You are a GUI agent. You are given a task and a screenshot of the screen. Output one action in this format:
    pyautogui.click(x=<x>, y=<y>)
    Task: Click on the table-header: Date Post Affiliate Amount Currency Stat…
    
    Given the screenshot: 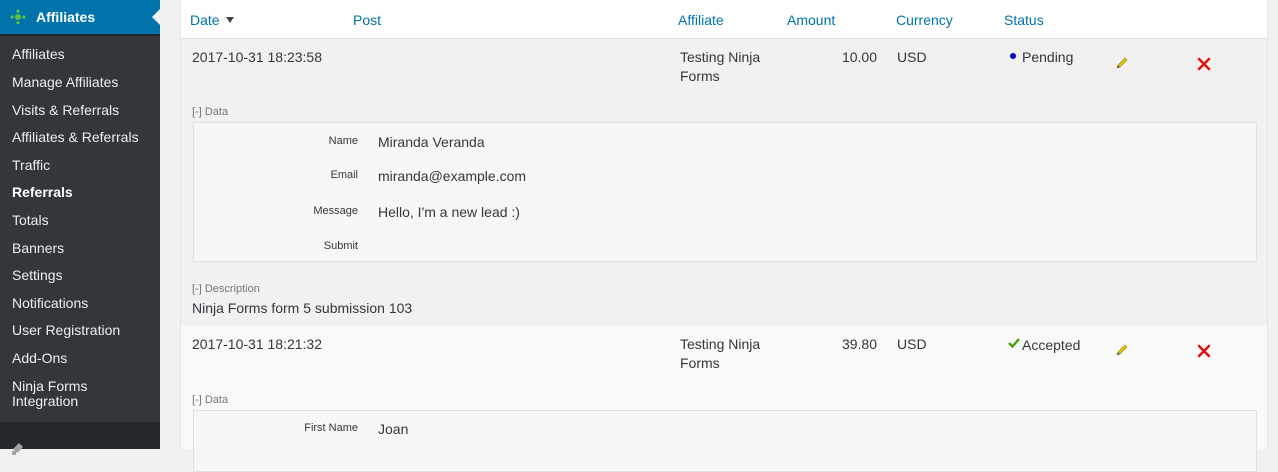 What is the action you would take?
    pyautogui.click(x=724, y=19)
    